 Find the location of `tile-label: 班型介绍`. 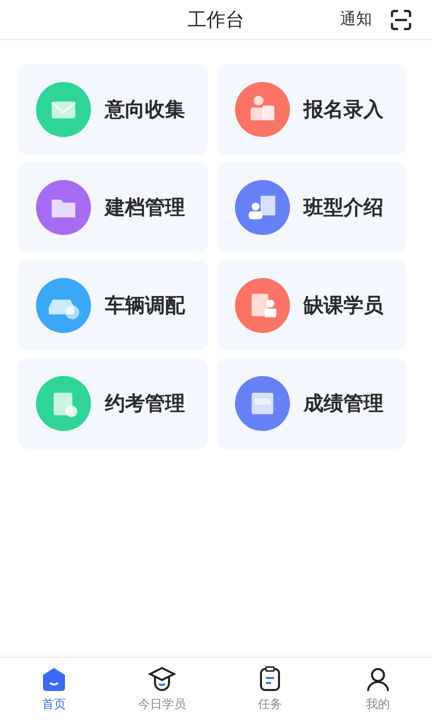

tile-label: 班型介绍 is located at coordinates (344, 207).